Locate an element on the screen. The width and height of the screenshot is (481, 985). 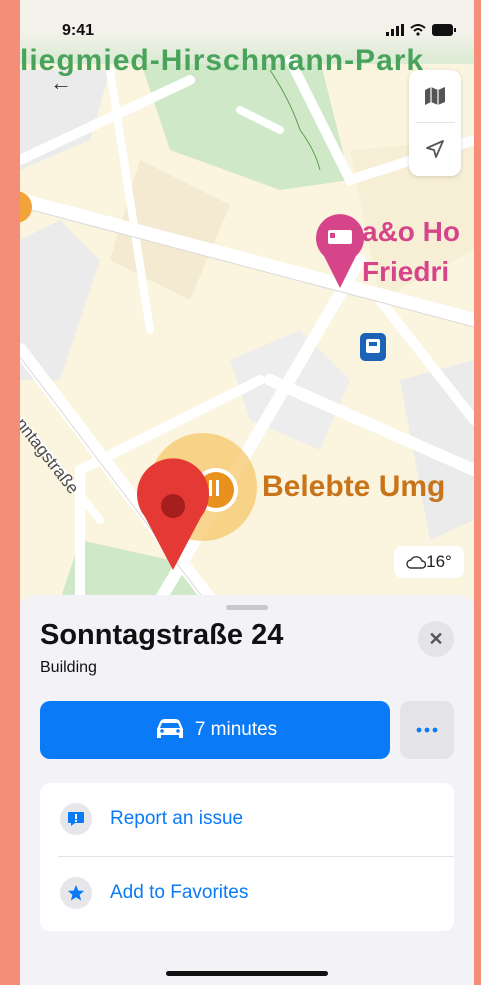
location-button is located at coordinates (435, 149).